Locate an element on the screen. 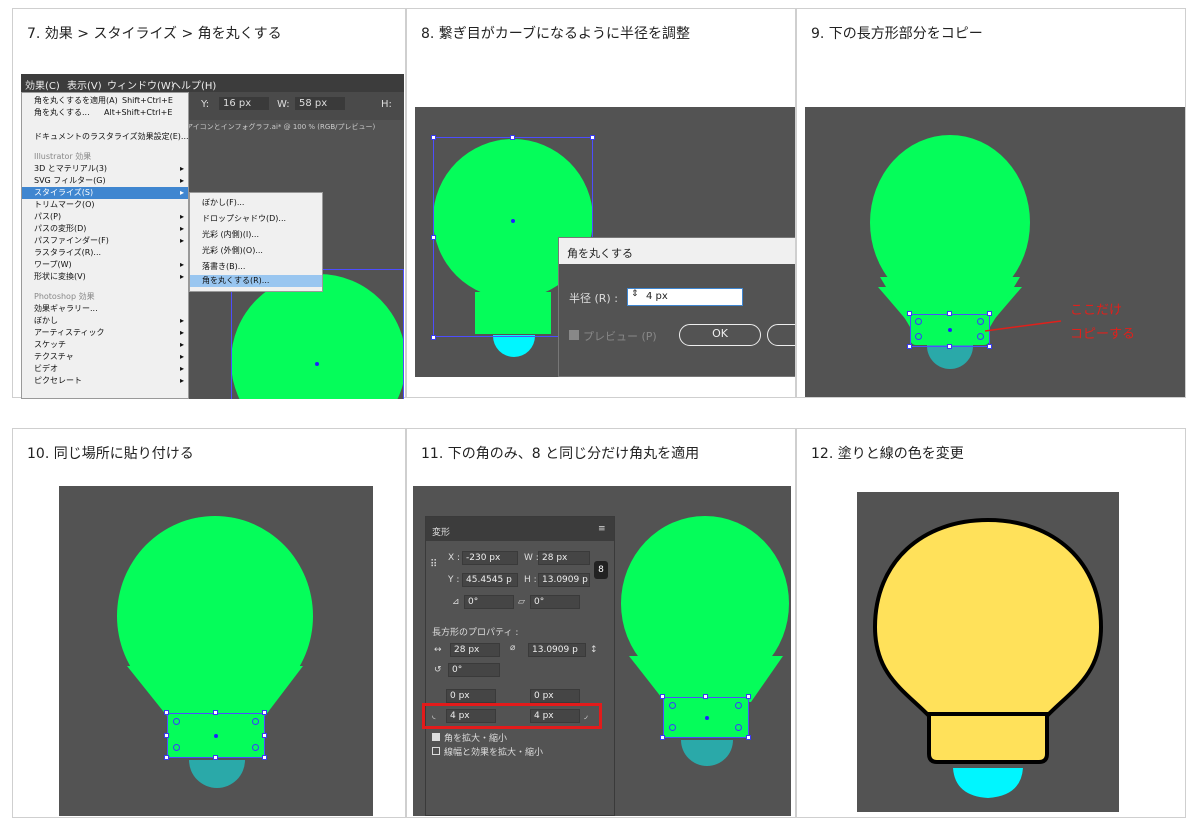 This screenshot has width=1200, height=825. preview-checkbox is located at coordinates (574, 335).